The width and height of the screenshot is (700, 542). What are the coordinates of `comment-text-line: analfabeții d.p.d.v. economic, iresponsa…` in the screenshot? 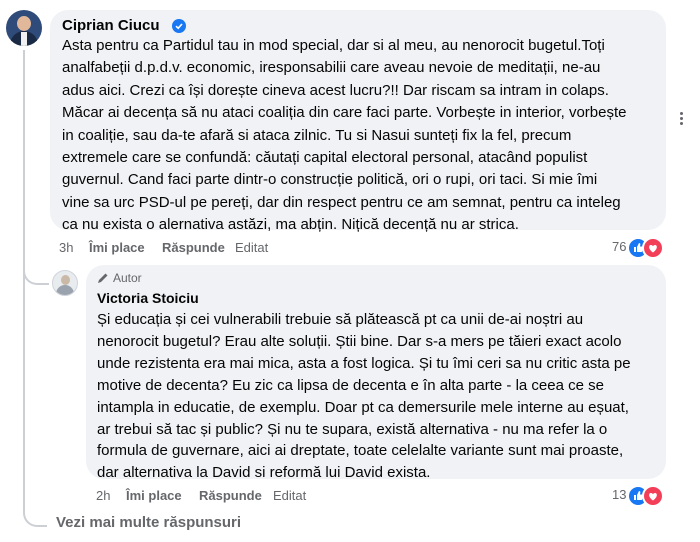 It's located at (331, 68).